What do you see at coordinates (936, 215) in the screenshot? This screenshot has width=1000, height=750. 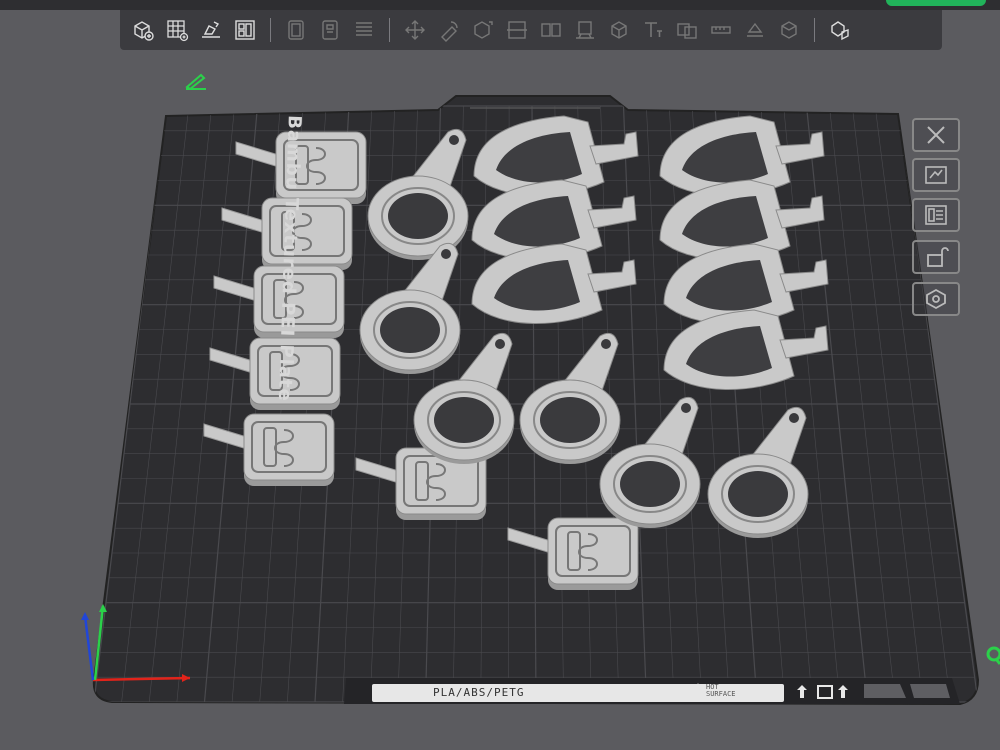 I see `arrange-plate-button` at bounding box center [936, 215].